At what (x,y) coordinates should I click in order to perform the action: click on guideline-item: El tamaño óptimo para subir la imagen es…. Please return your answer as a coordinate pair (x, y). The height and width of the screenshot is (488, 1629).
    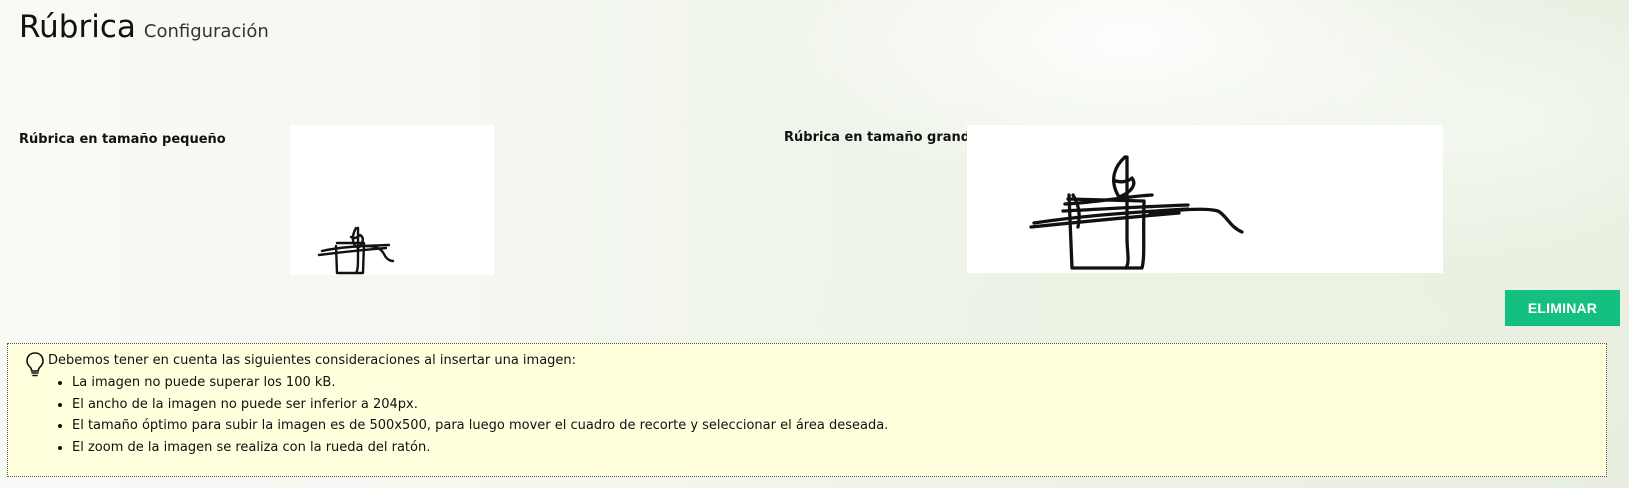
    Looking at the image, I should click on (480, 426).